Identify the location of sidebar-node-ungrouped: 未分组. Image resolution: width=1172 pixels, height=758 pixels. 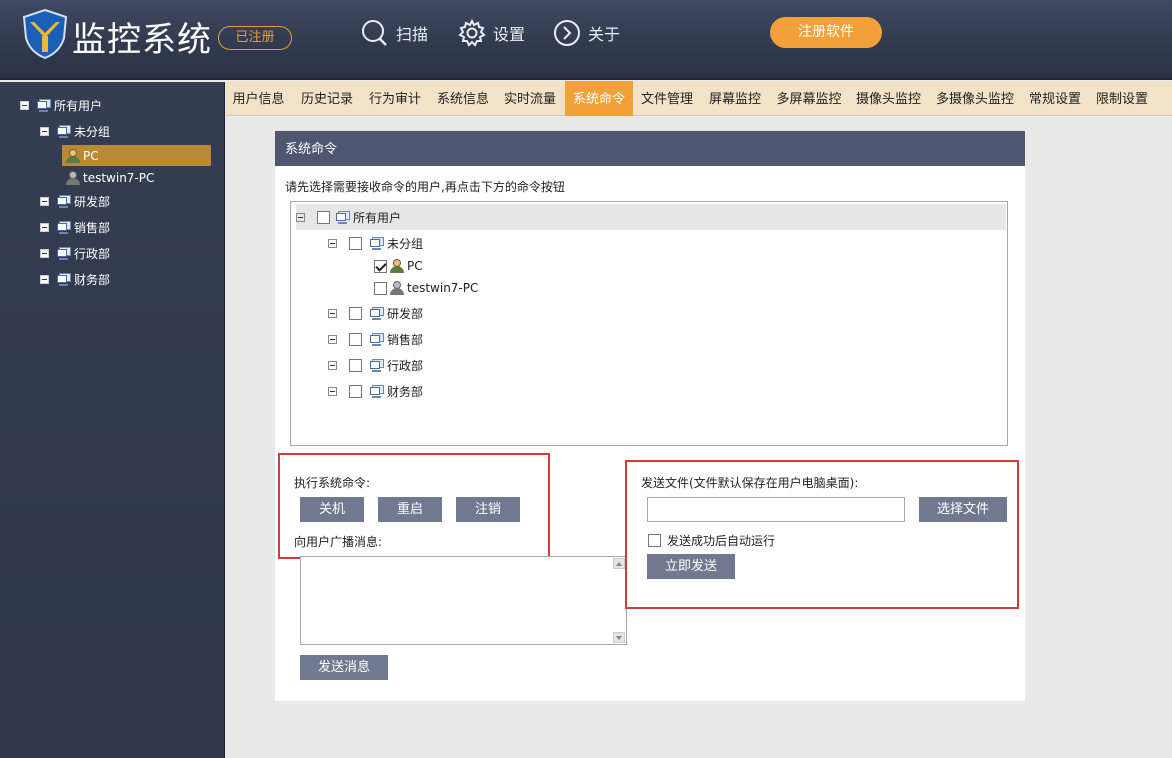
(75, 131).